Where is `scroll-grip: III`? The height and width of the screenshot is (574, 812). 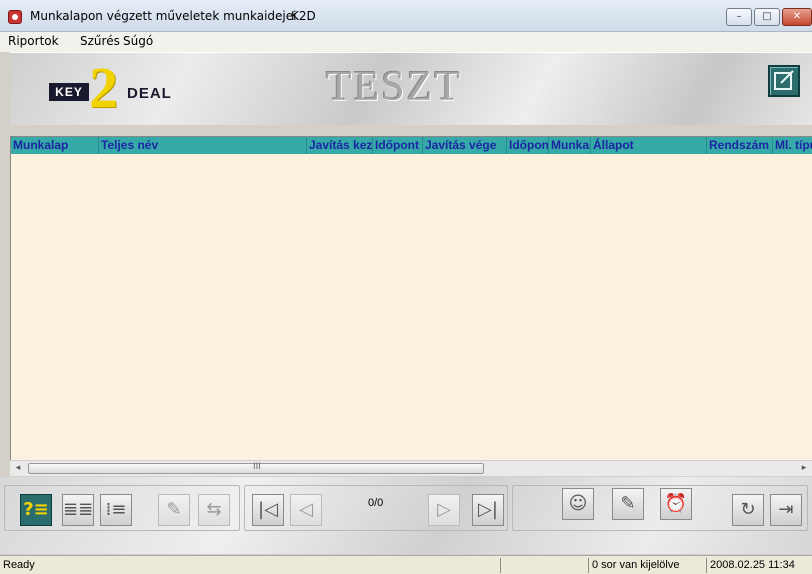 scroll-grip: III is located at coordinates (257, 467).